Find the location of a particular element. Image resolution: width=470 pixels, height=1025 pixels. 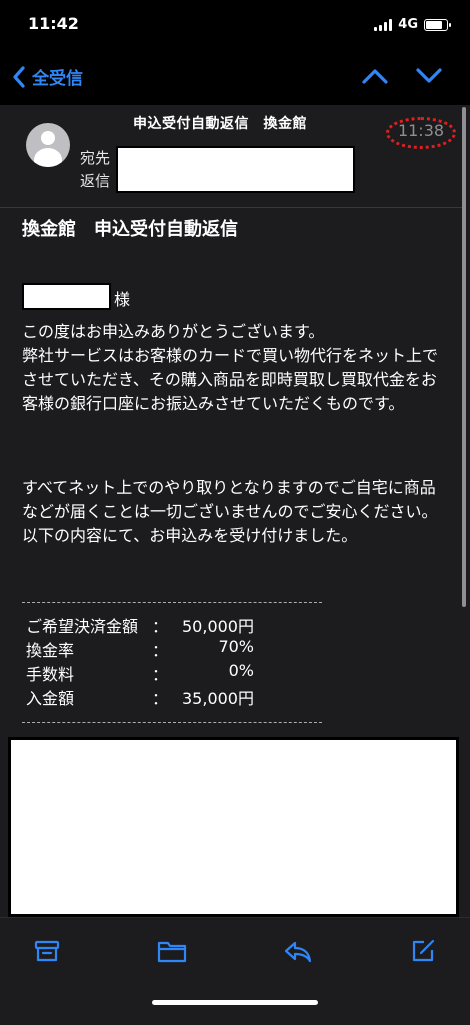

back-label: 全受信 is located at coordinates (57, 79).